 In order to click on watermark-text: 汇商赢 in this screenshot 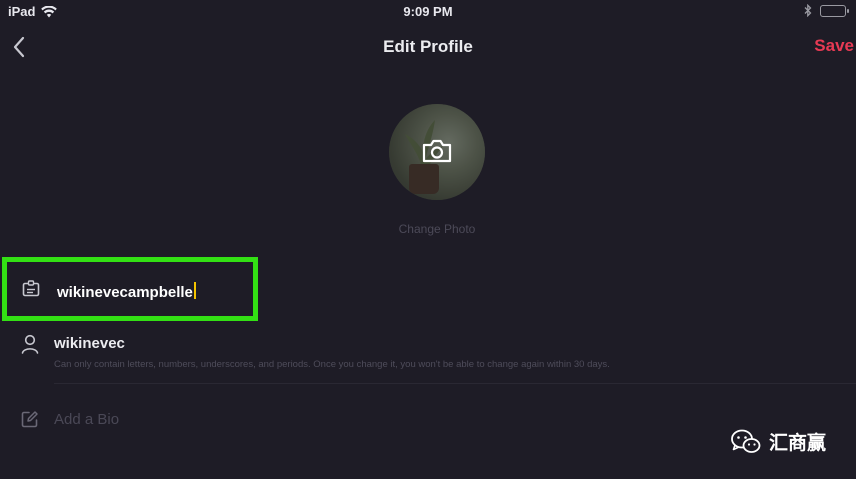, I will do `click(797, 443)`.